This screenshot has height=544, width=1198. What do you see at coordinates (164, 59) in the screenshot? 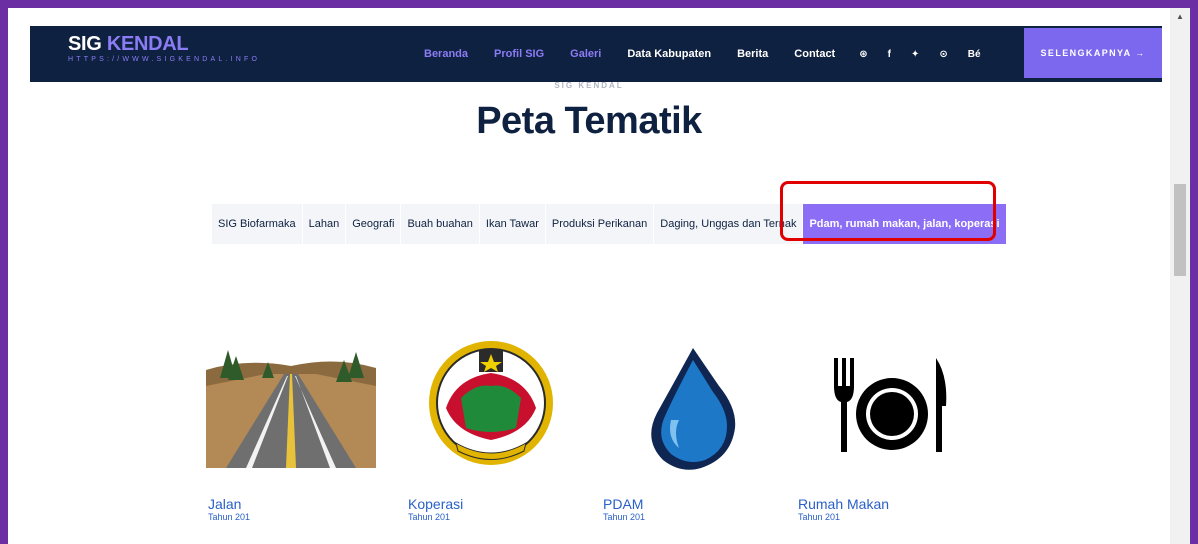
I see `brand-url: HTTPS://WWW.SIGKENDAL.INFO` at bounding box center [164, 59].